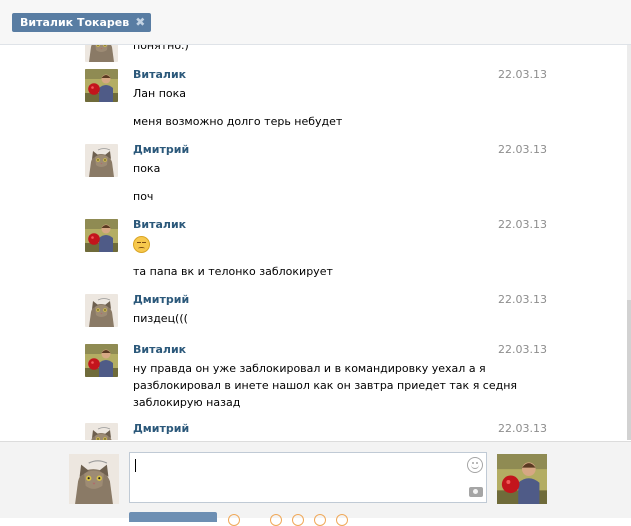 The height and width of the screenshot is (526, 631). What do you see at coordinates (315, 22) in the screenshot?
I see `chat-header: Виталик Токарев ✖` at bounding box center [315, 22].